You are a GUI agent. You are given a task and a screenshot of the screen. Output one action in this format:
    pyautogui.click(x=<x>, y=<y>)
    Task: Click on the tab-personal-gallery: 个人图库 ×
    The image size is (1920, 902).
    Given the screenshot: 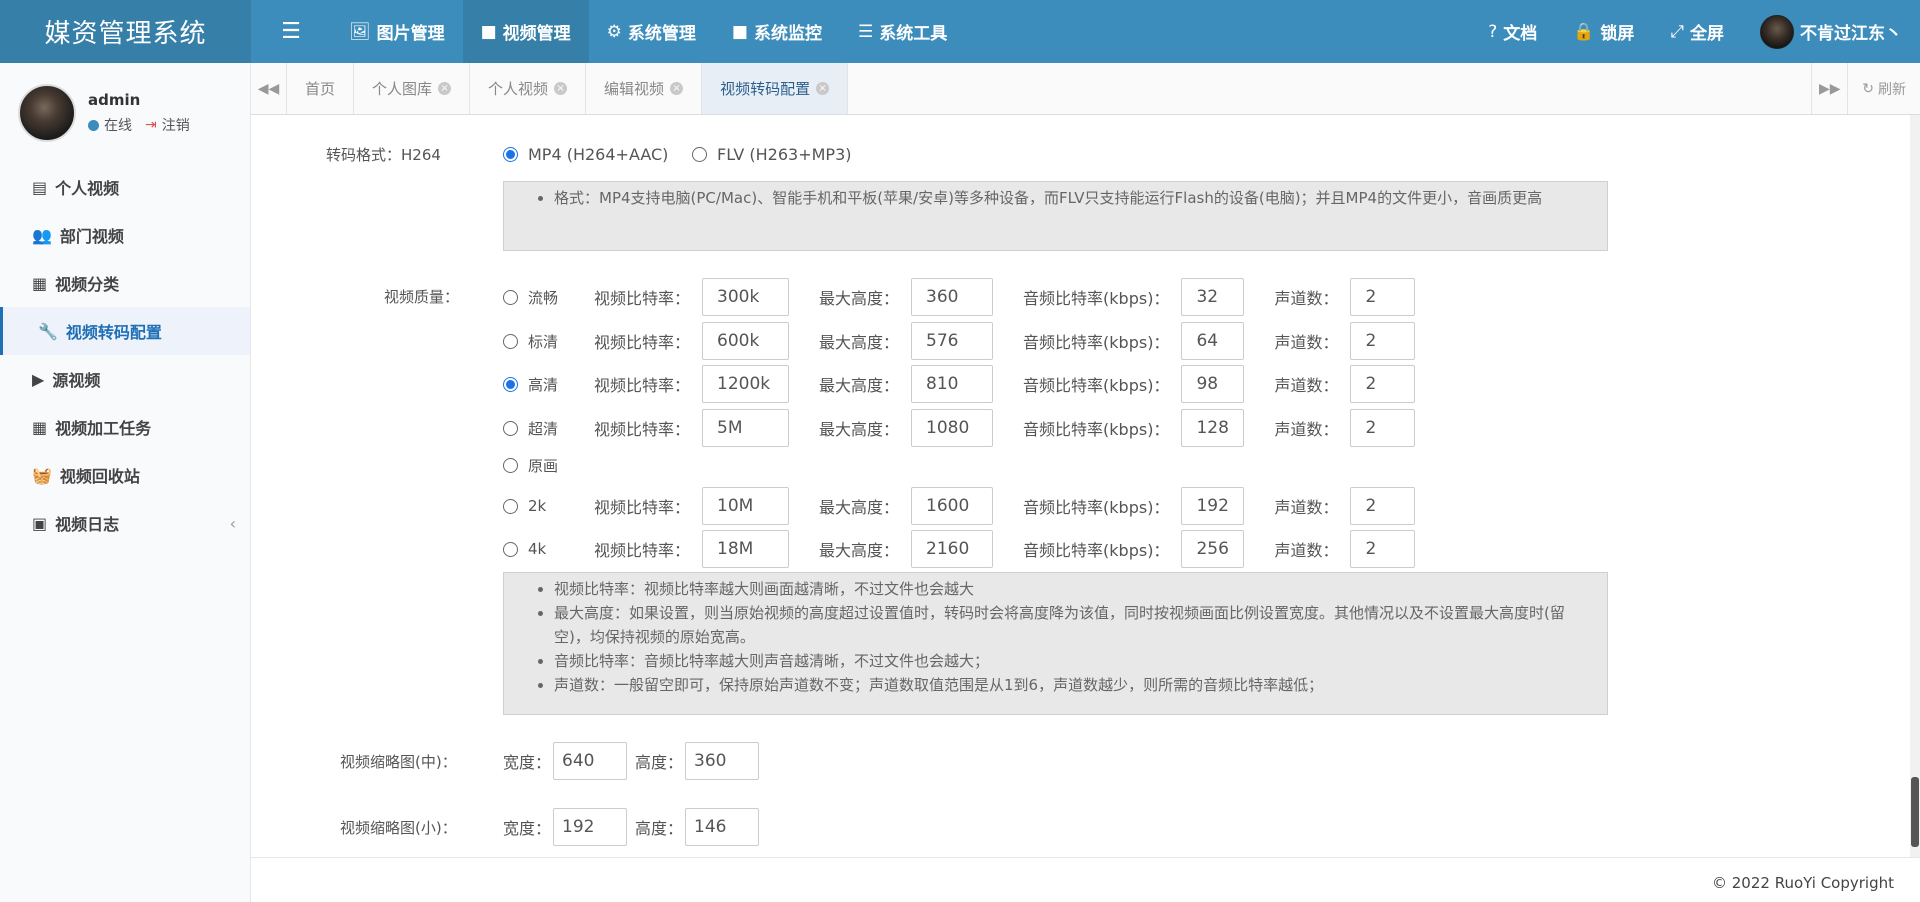 What is the action you would take?
    pyautogui.click(x=412, y=88)
    